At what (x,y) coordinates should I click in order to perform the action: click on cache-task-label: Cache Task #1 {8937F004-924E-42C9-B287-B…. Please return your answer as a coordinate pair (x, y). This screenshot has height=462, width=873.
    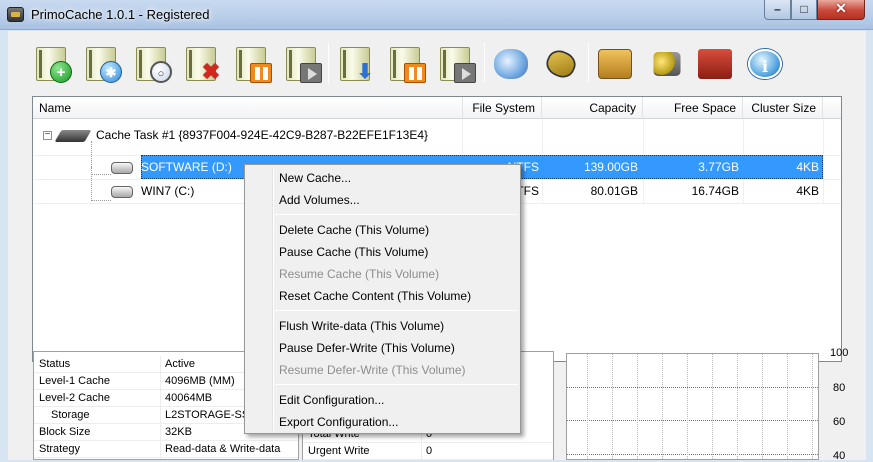
    Looking at the image, I should click on (262, 135).